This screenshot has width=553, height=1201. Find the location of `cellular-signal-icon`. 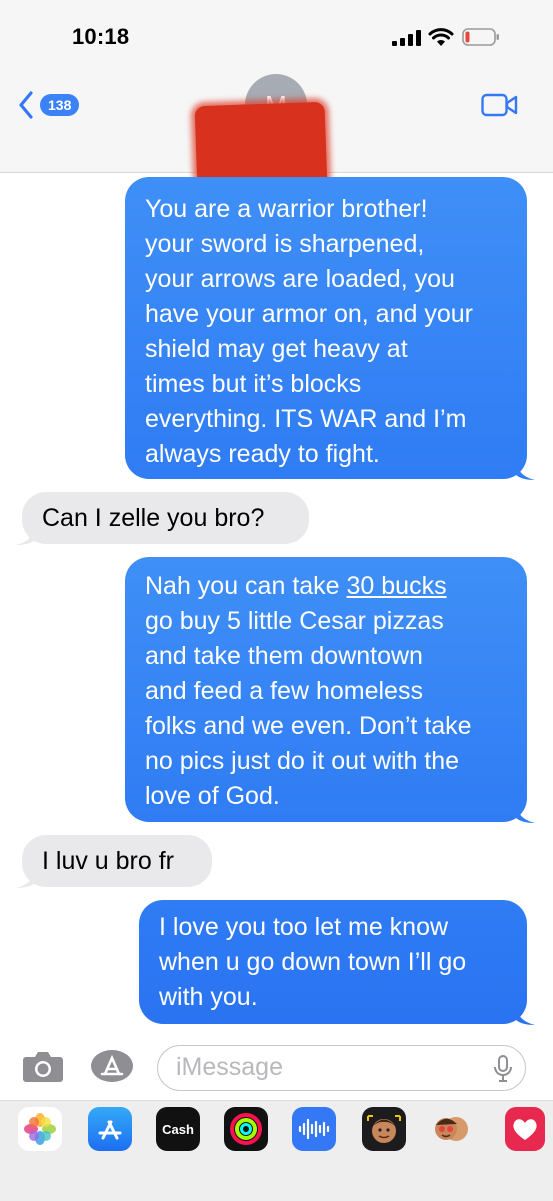

cellular-signal-icon is located at coordinates (406, 38).